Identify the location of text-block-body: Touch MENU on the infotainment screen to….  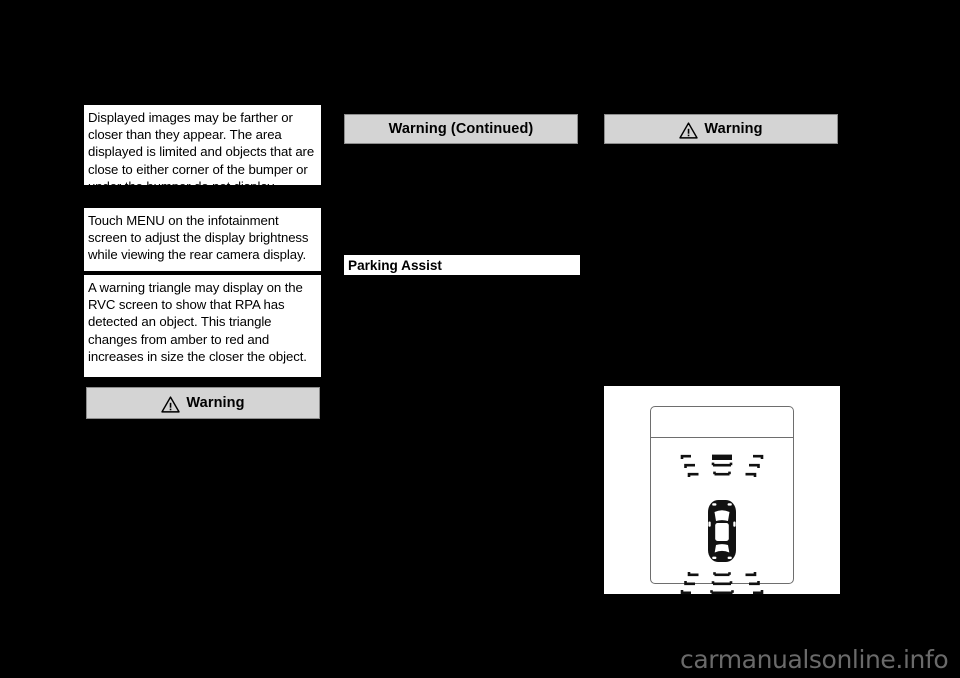
(198, 238).